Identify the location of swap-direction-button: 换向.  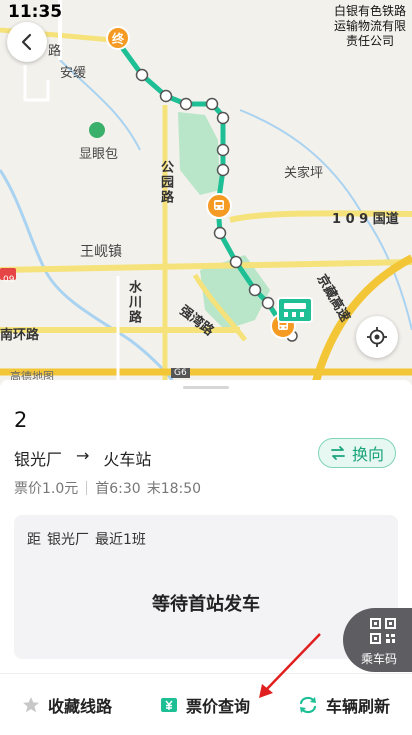
(357, 453).